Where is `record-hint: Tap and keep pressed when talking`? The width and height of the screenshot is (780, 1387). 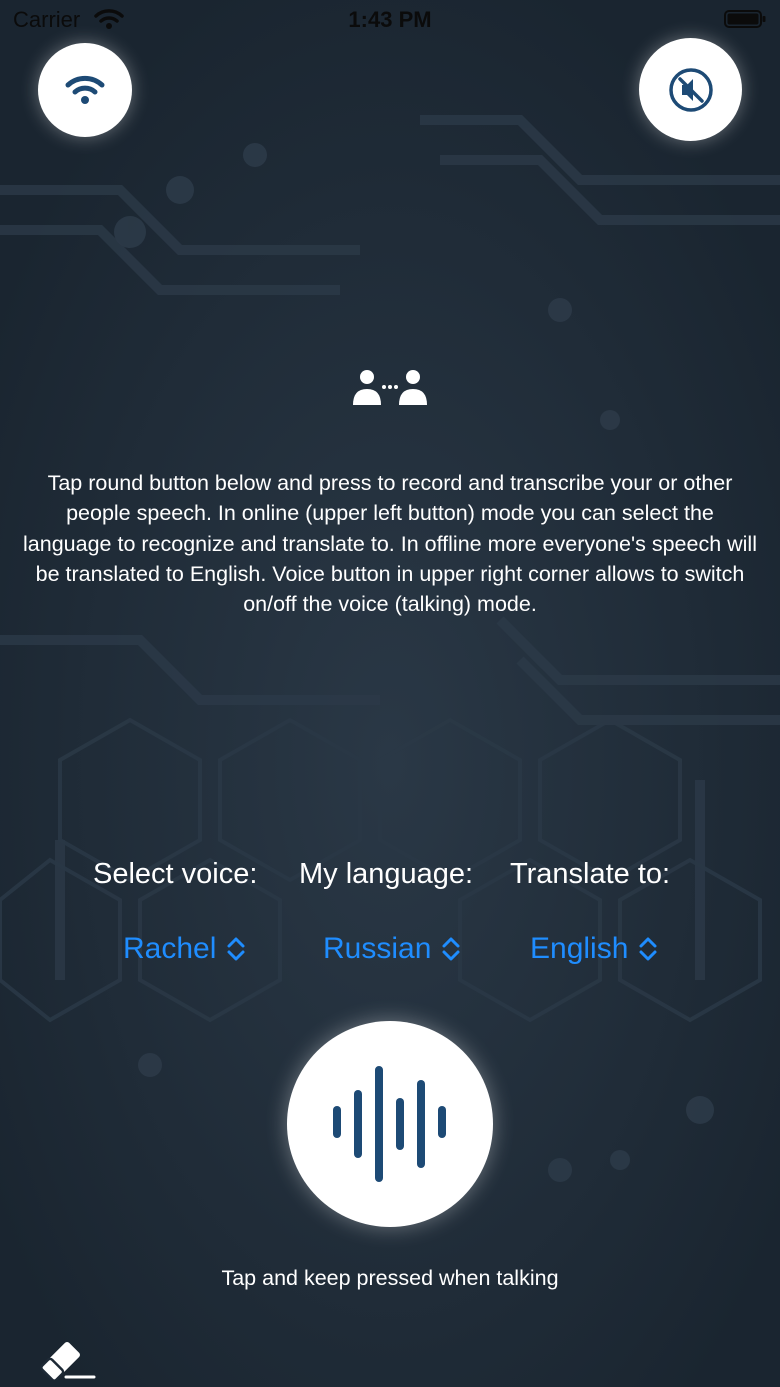 record-hint: Tap and keep pressed when talking is located at coordinates (390, 1278).